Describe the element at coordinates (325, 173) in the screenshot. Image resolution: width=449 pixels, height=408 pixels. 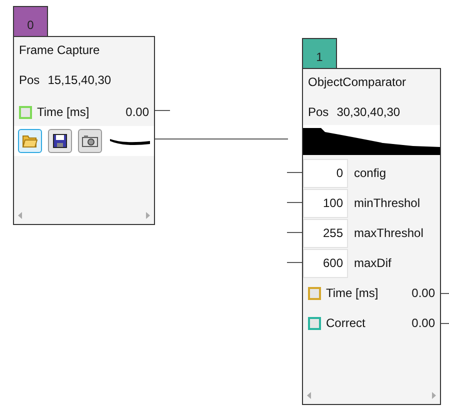
I see `input-field: 0` at that location.